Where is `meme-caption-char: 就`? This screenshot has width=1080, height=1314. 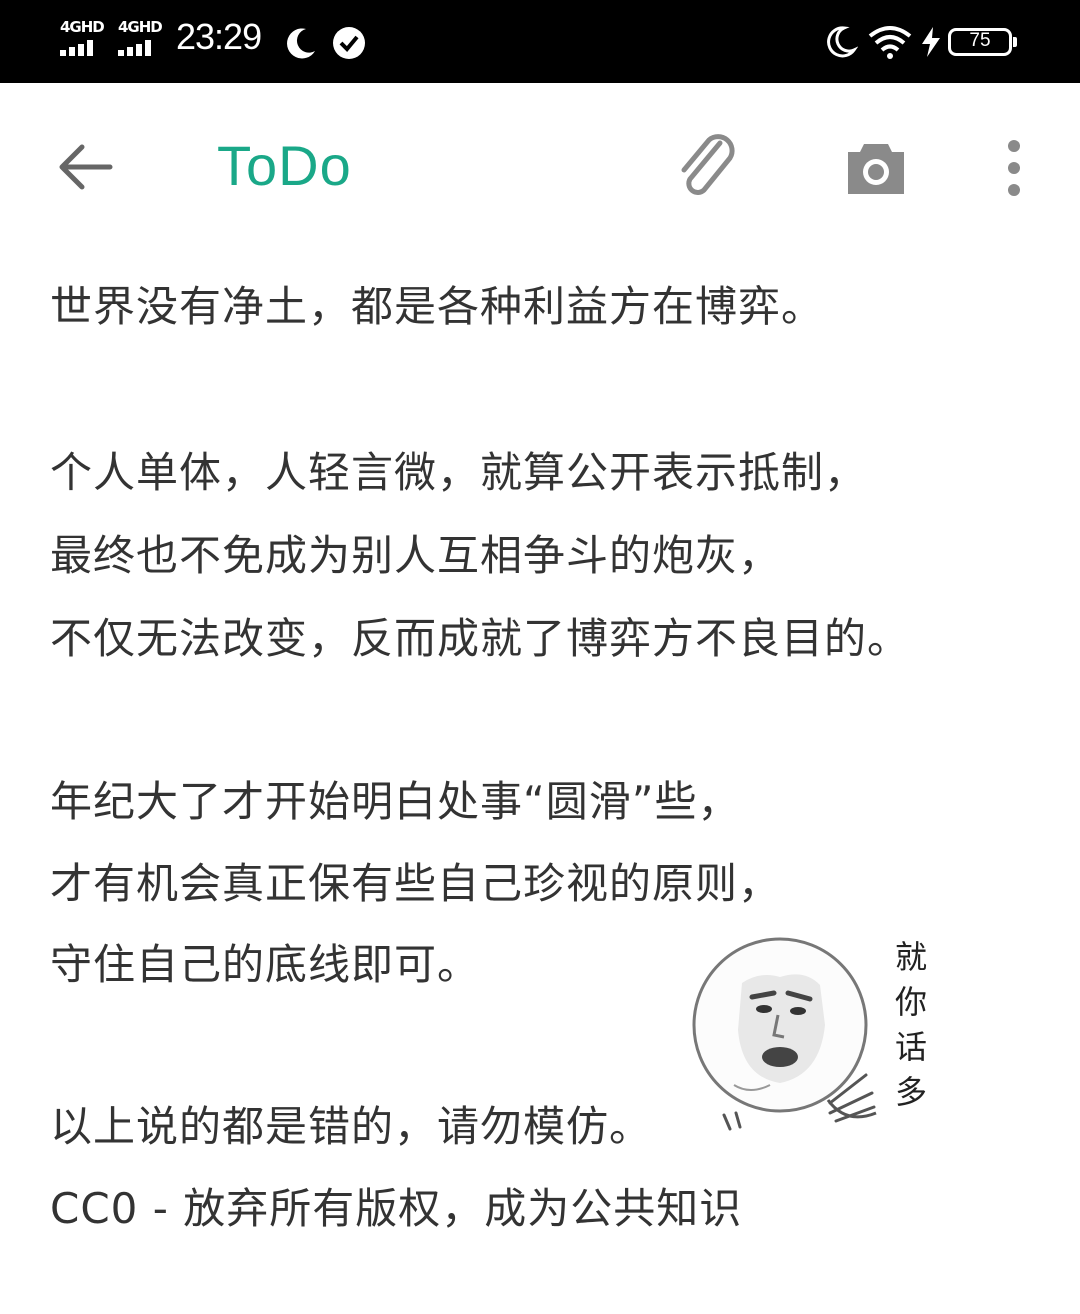
meme-caption-char: 就 is located at coordinates (910, 957).